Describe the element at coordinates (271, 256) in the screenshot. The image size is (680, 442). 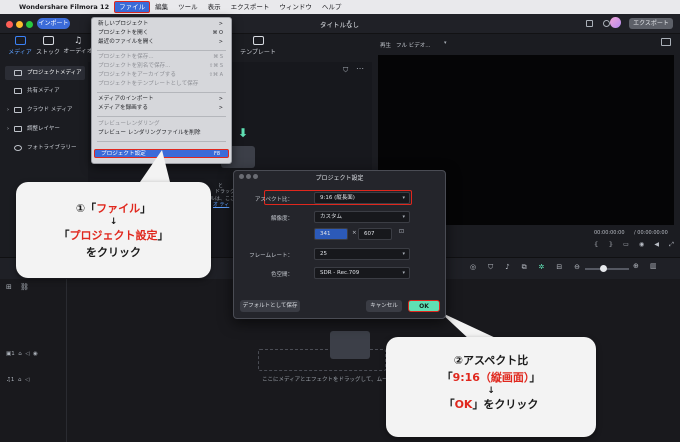
I see `framerate-label: フレームレート：` at that location.